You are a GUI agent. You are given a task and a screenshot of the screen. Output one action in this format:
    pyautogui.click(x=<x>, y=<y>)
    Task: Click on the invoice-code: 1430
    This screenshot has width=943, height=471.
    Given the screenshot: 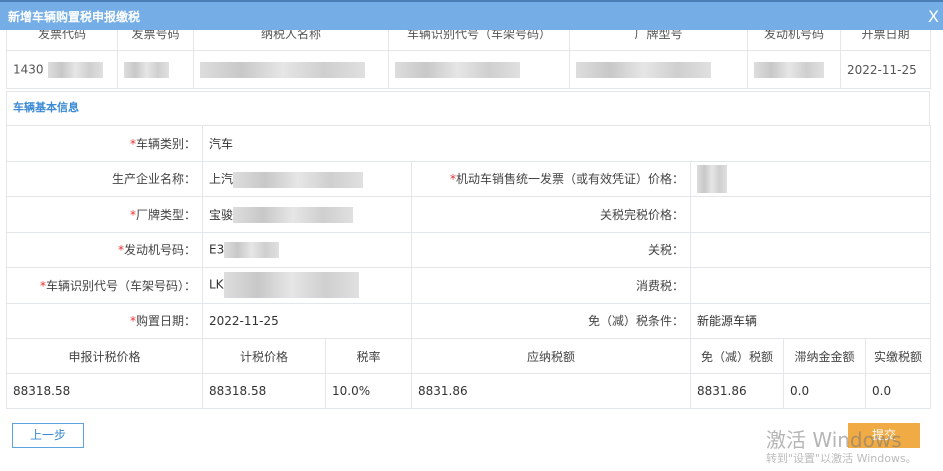 What is the action you would take?
    pyautogui.click(x=28, y=69)
    